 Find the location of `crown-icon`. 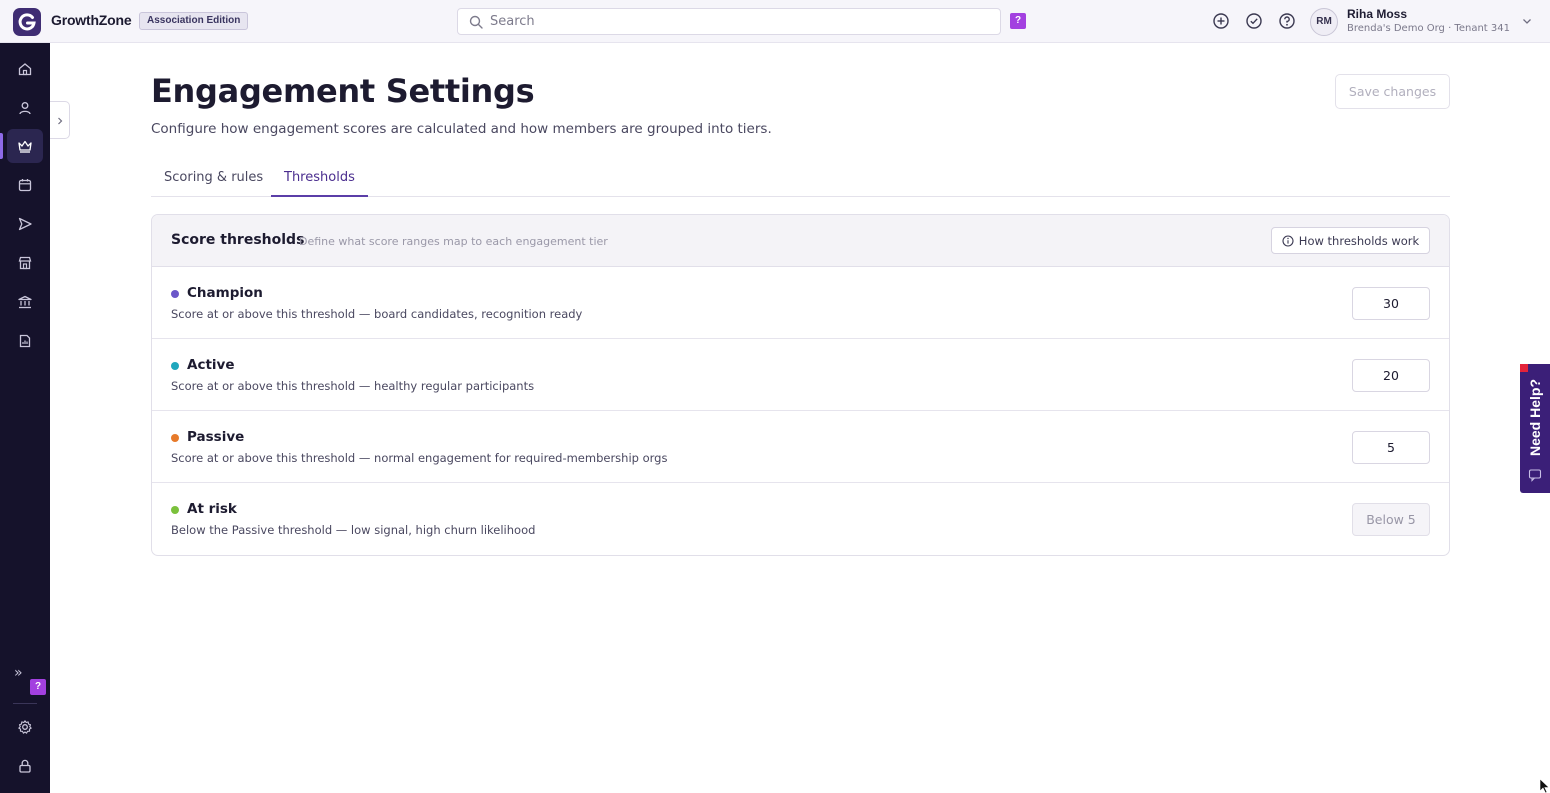

crown-icon is located at coordinates (25, 146).